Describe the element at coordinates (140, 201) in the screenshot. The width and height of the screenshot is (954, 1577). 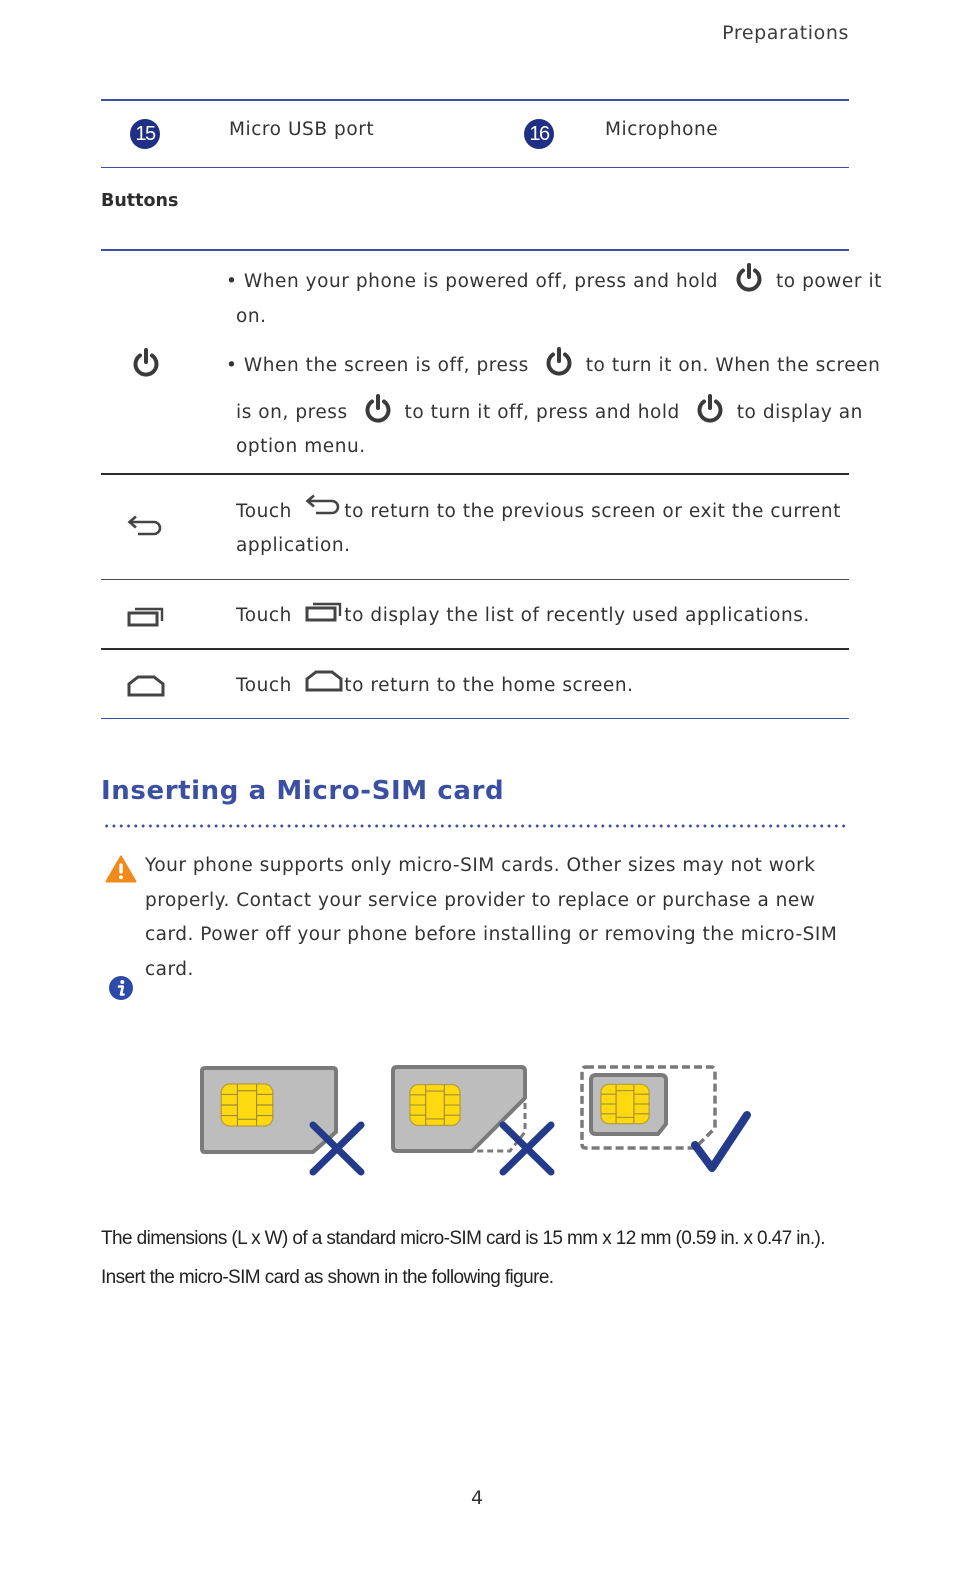
I see `buttons-section-title: Buttons` at that location.